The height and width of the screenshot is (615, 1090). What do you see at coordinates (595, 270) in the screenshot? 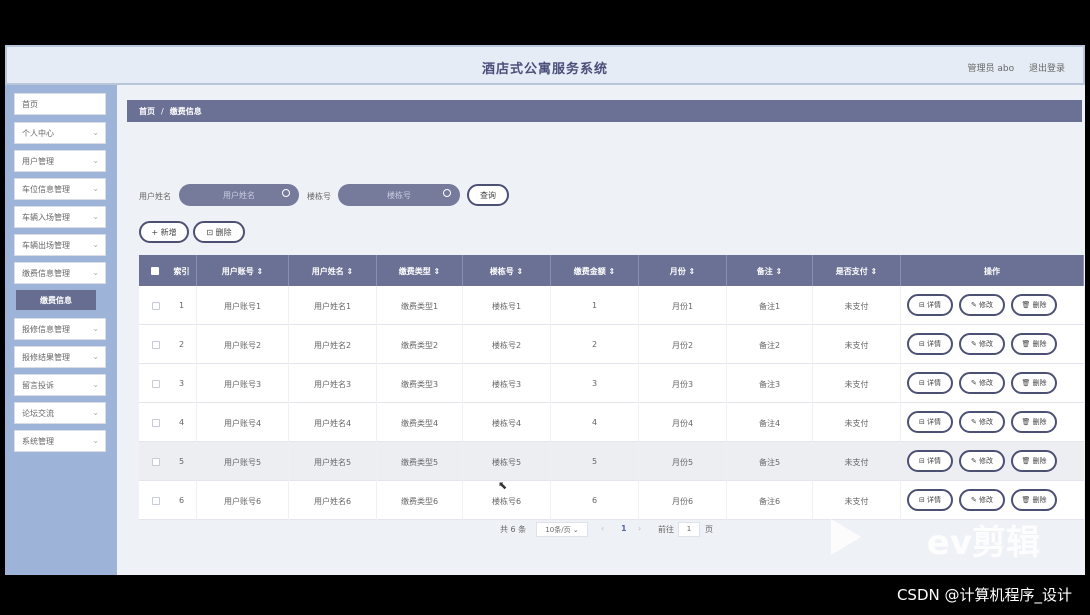
I see `column-header: 缴费金额 ⇕` at bounding box center [595, 270].